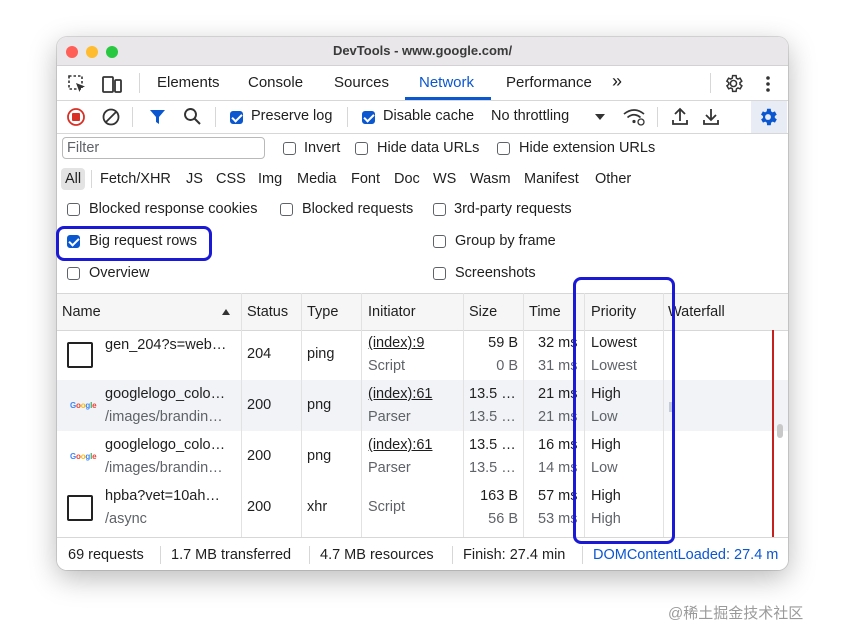 This screenshot has width=845, height=644. What do you see at coordinates (267, 312) in the screenshot?
I see `column-status: Status` at bounding box center [267, 312].